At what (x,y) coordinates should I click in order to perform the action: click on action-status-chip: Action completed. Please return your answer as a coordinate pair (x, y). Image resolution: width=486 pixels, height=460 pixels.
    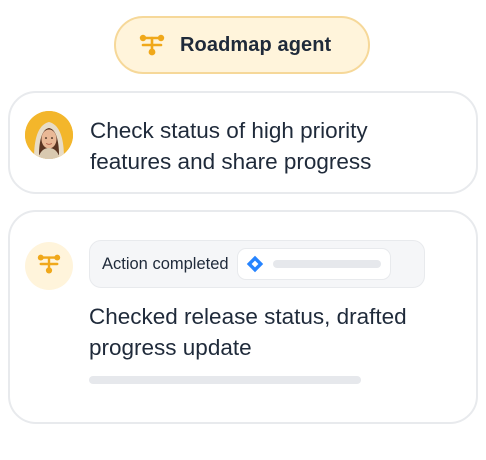
    Looking at the image, I should click on (257, 264).